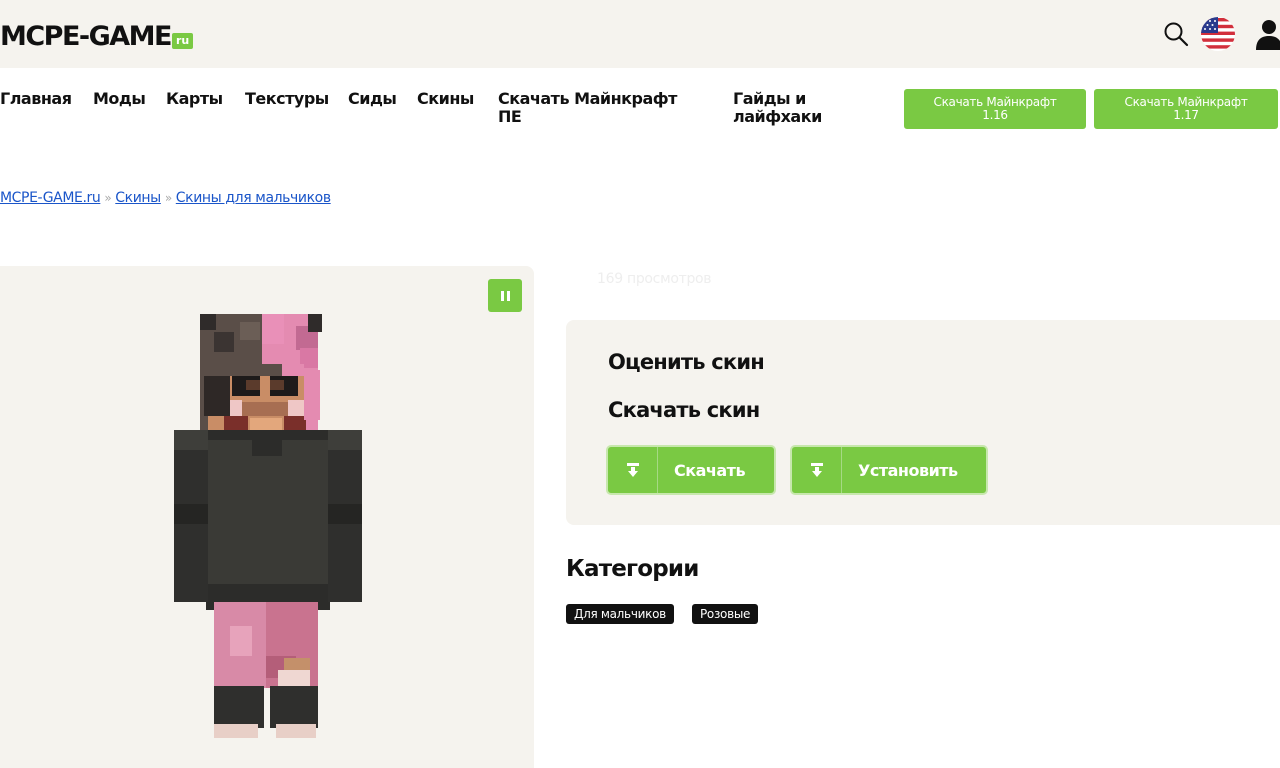 Image resolution: width=1280 pixels, height=768 pixels. I want to click on breadcrumb-home: MCPE-GAME.ru, so click(50, 198).